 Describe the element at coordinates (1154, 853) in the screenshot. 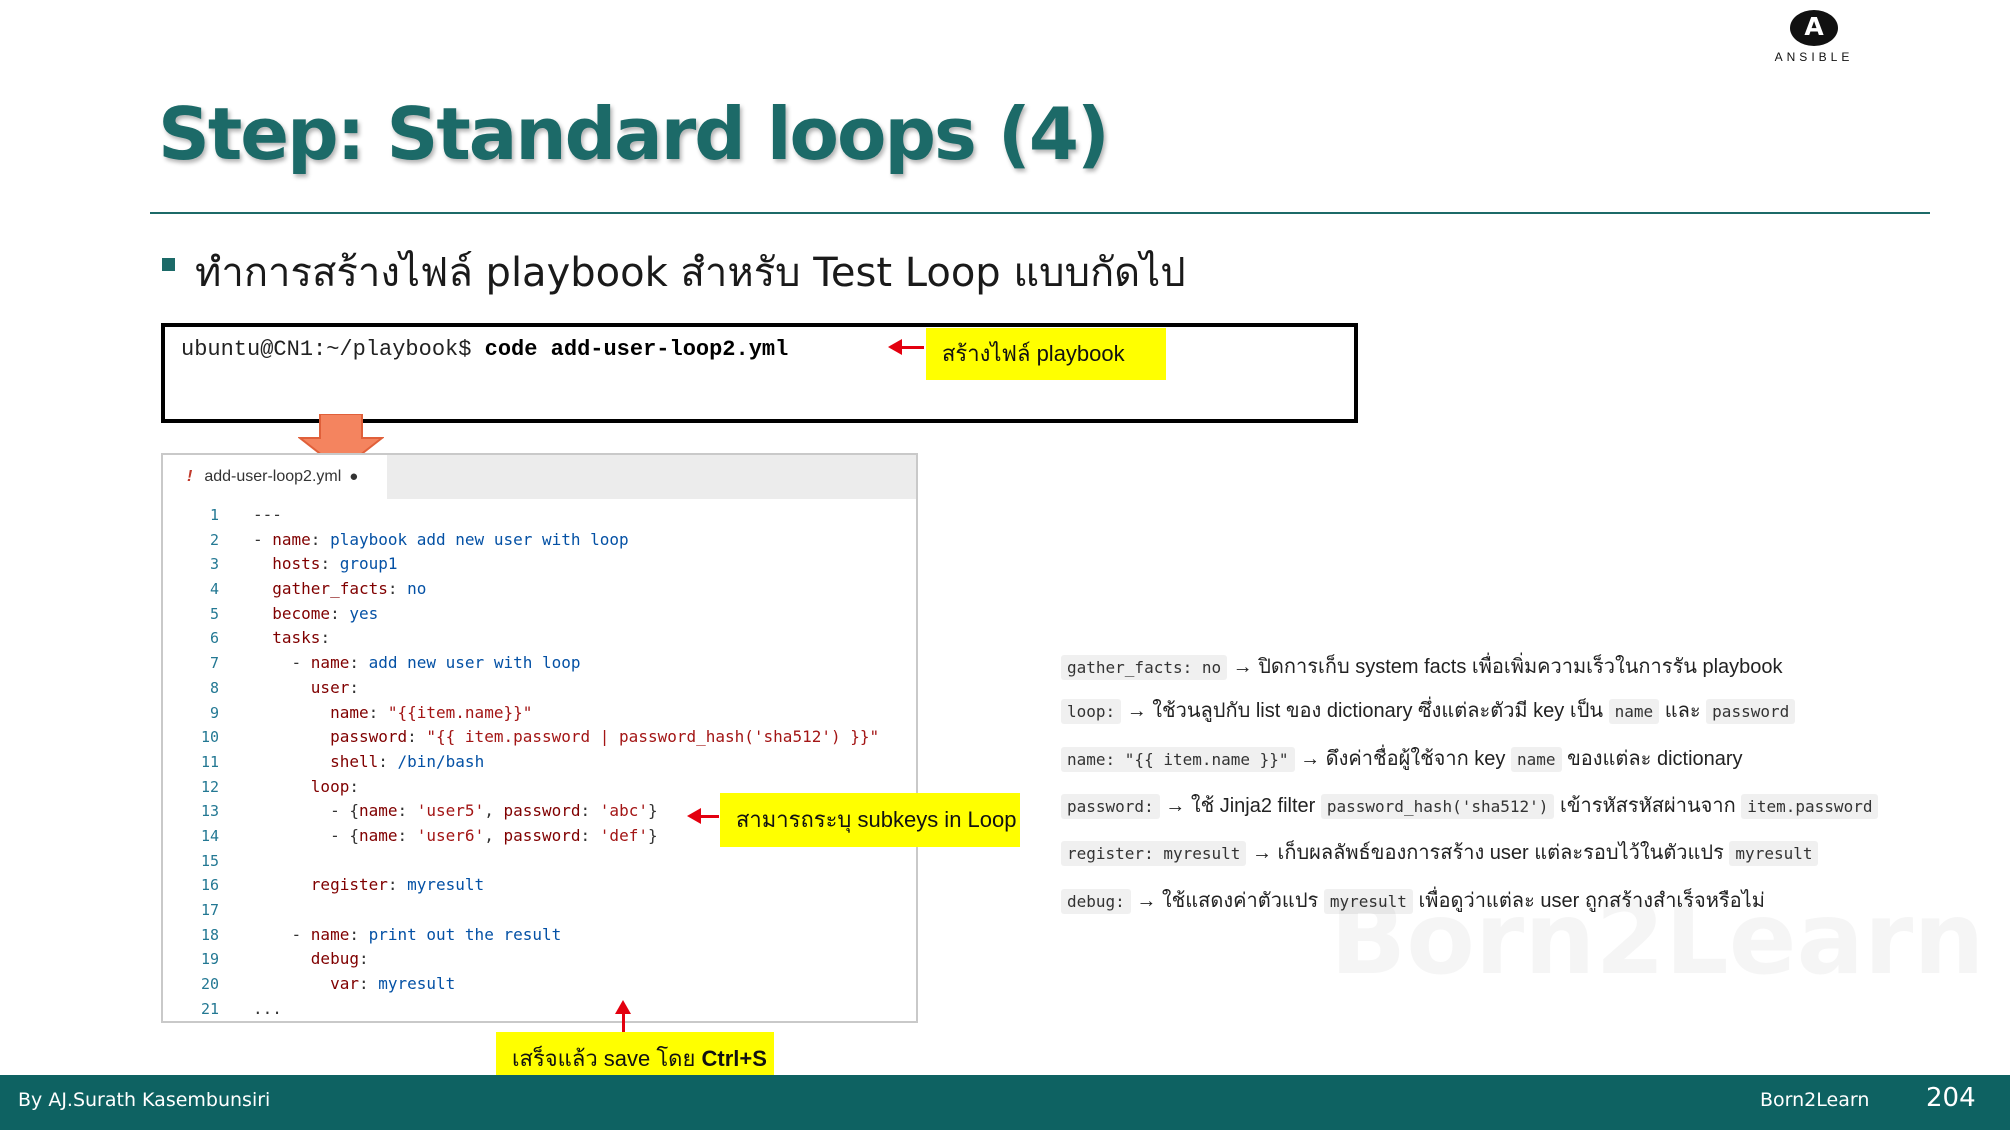

I see `annotation-code: register: myresult` at that location.